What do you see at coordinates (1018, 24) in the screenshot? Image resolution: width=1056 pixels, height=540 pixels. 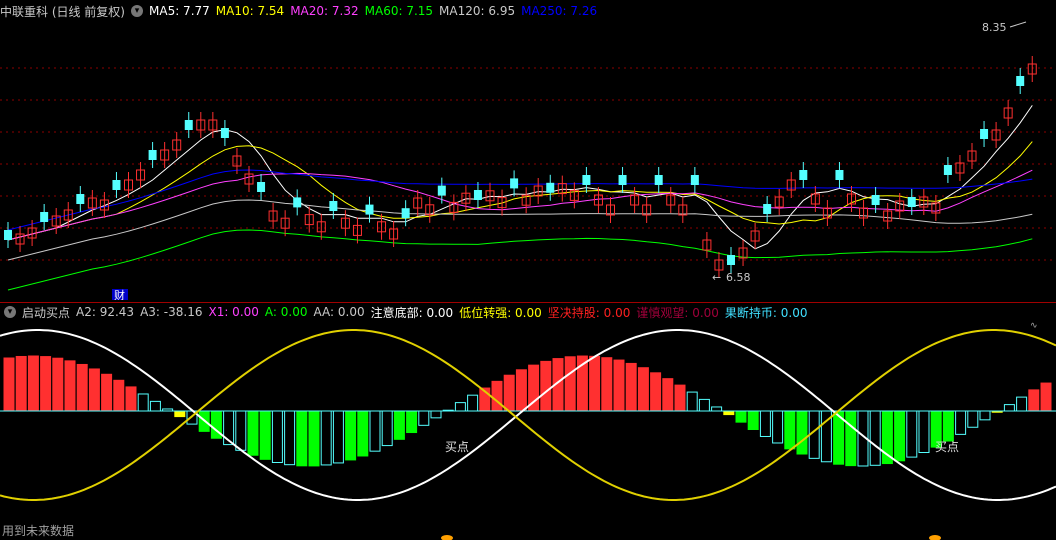 I see `high-arrow` at bounding box center [1018, 24].